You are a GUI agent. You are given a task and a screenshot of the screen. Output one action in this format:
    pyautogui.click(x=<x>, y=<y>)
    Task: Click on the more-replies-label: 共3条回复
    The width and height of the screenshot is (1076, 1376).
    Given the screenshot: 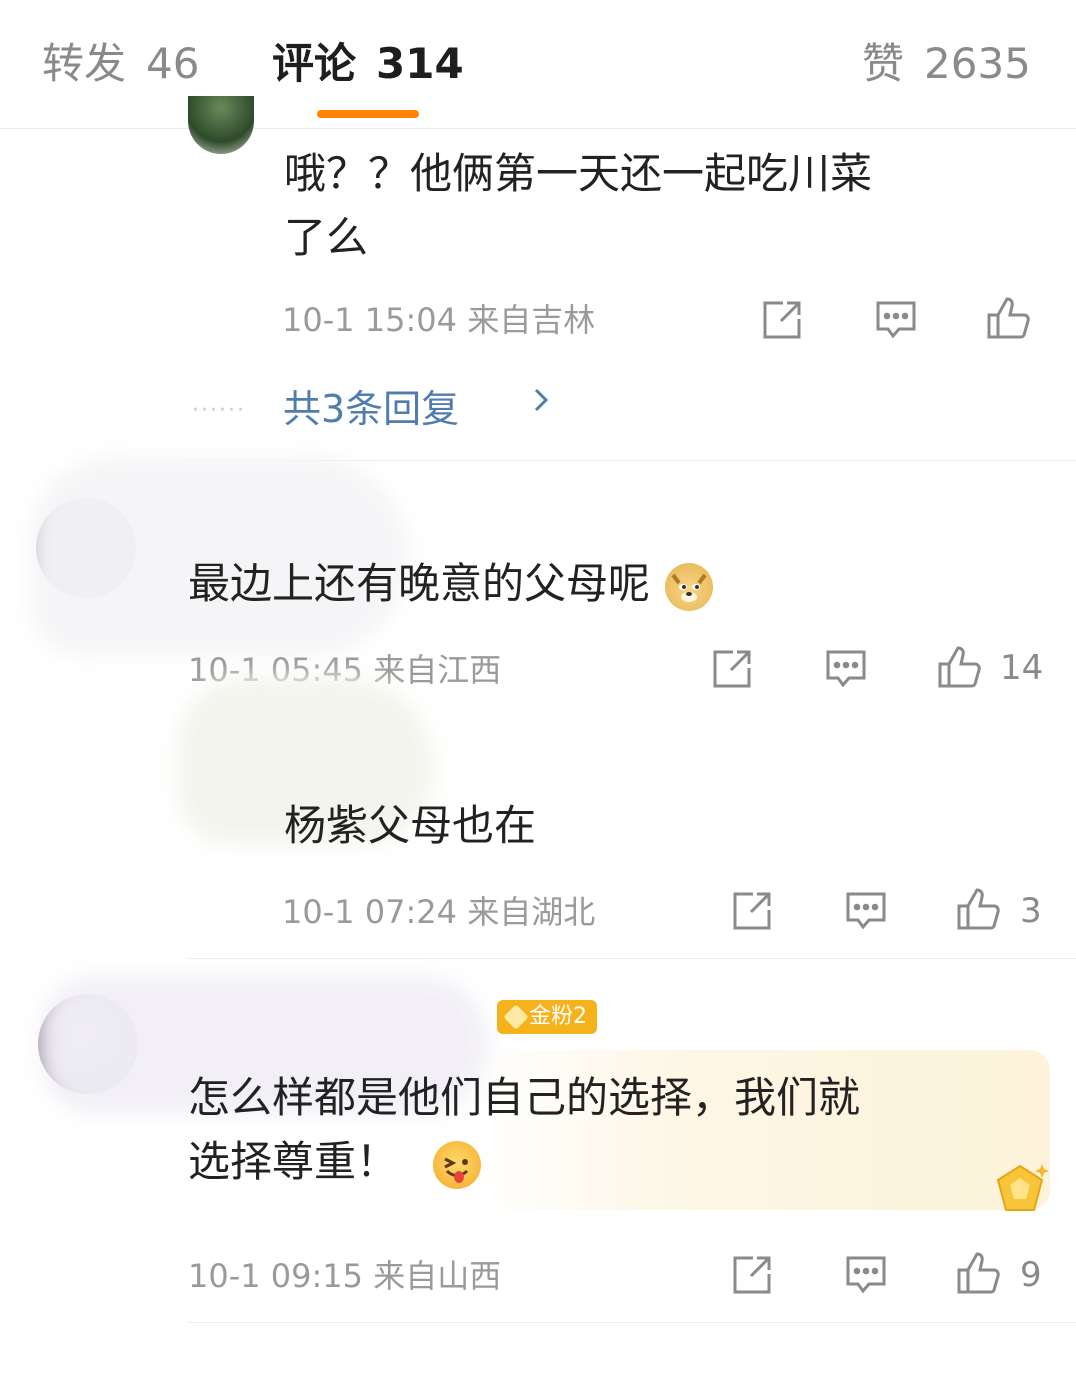 What is the action you would take?
    pyautogui.click(x=371, y=409)
    